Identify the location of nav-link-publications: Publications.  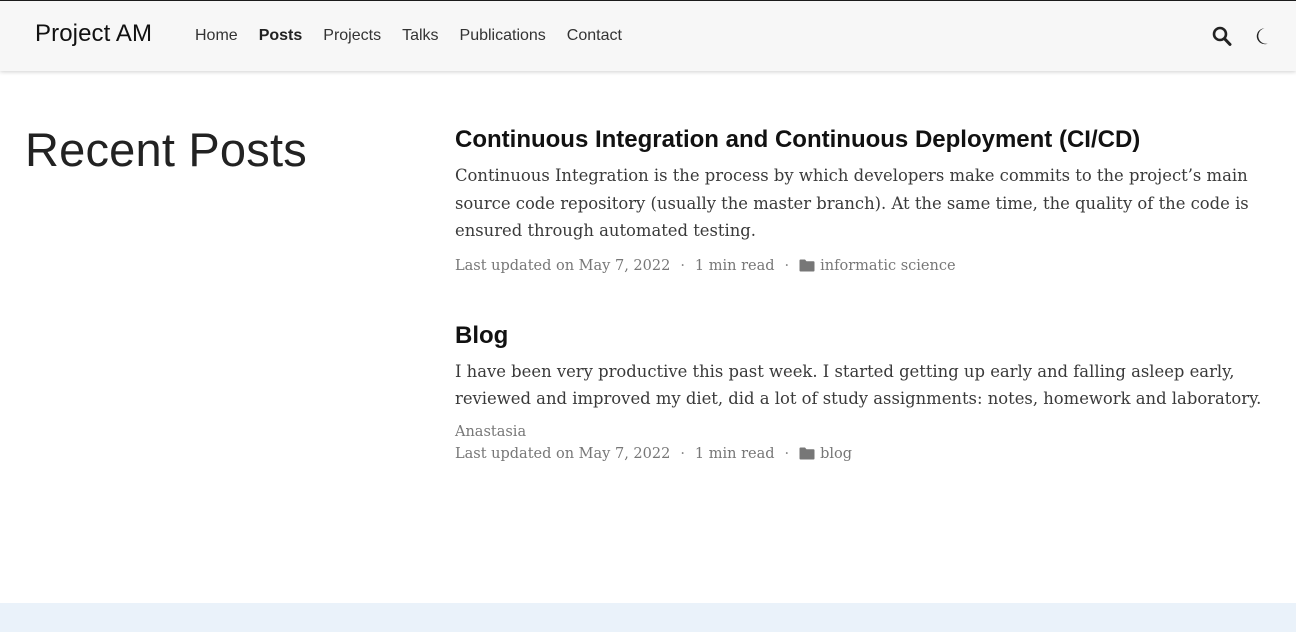
(503, 36).